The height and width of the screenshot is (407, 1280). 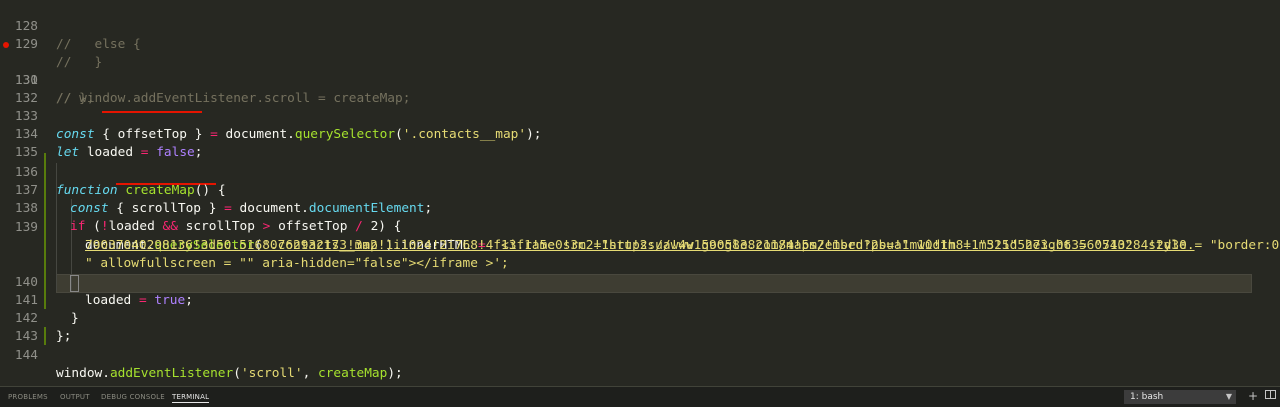 What do you see at coordinates (1228, 396) in the screenshot?
I see `chevron-down-icon: ▼` at bounding box center [1228, 396].